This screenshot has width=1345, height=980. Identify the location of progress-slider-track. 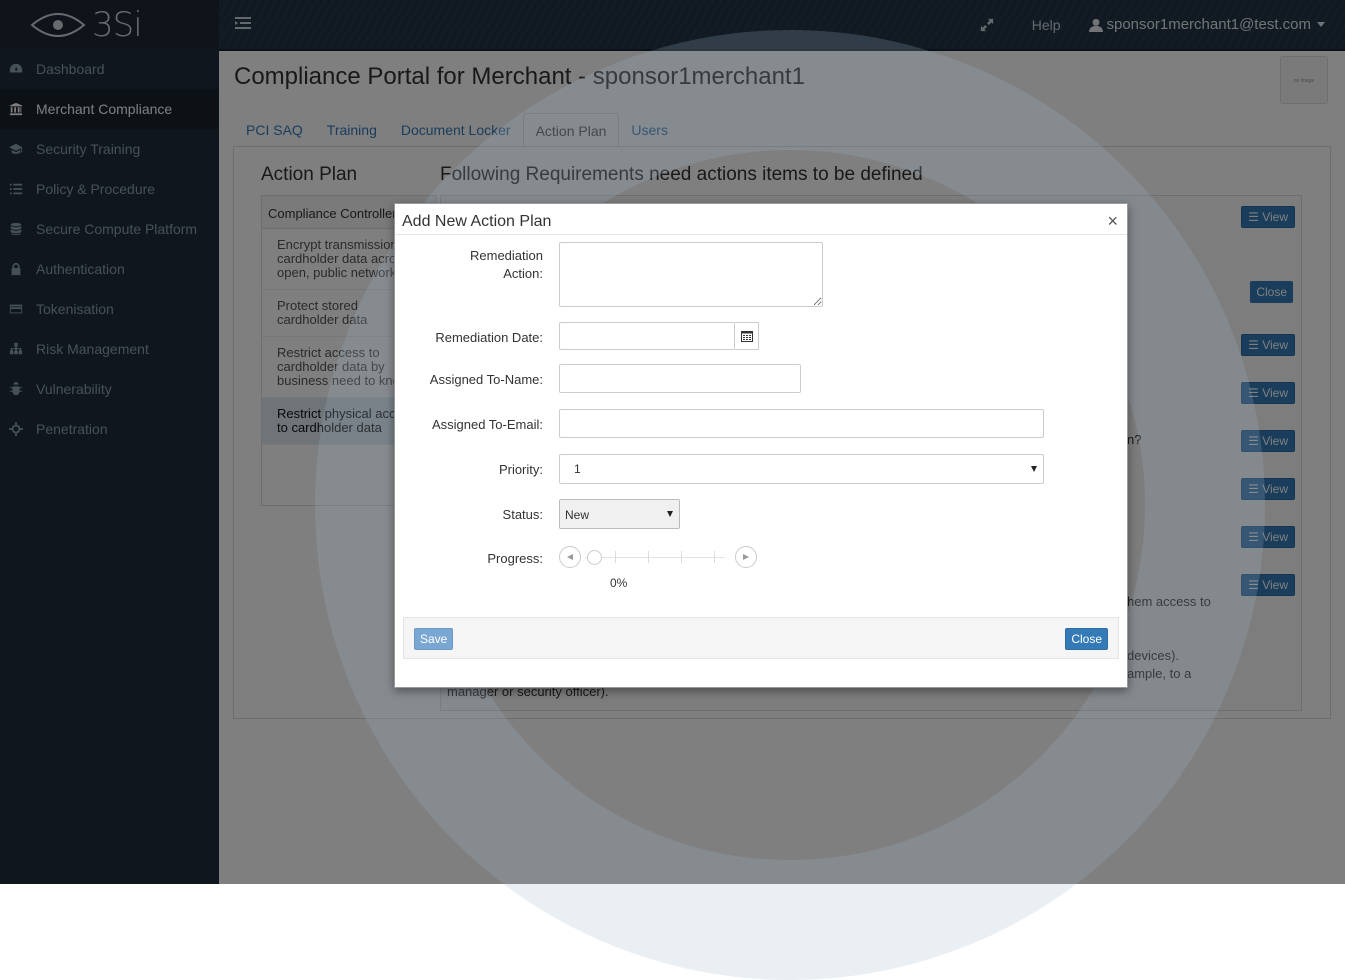
(655, 557).